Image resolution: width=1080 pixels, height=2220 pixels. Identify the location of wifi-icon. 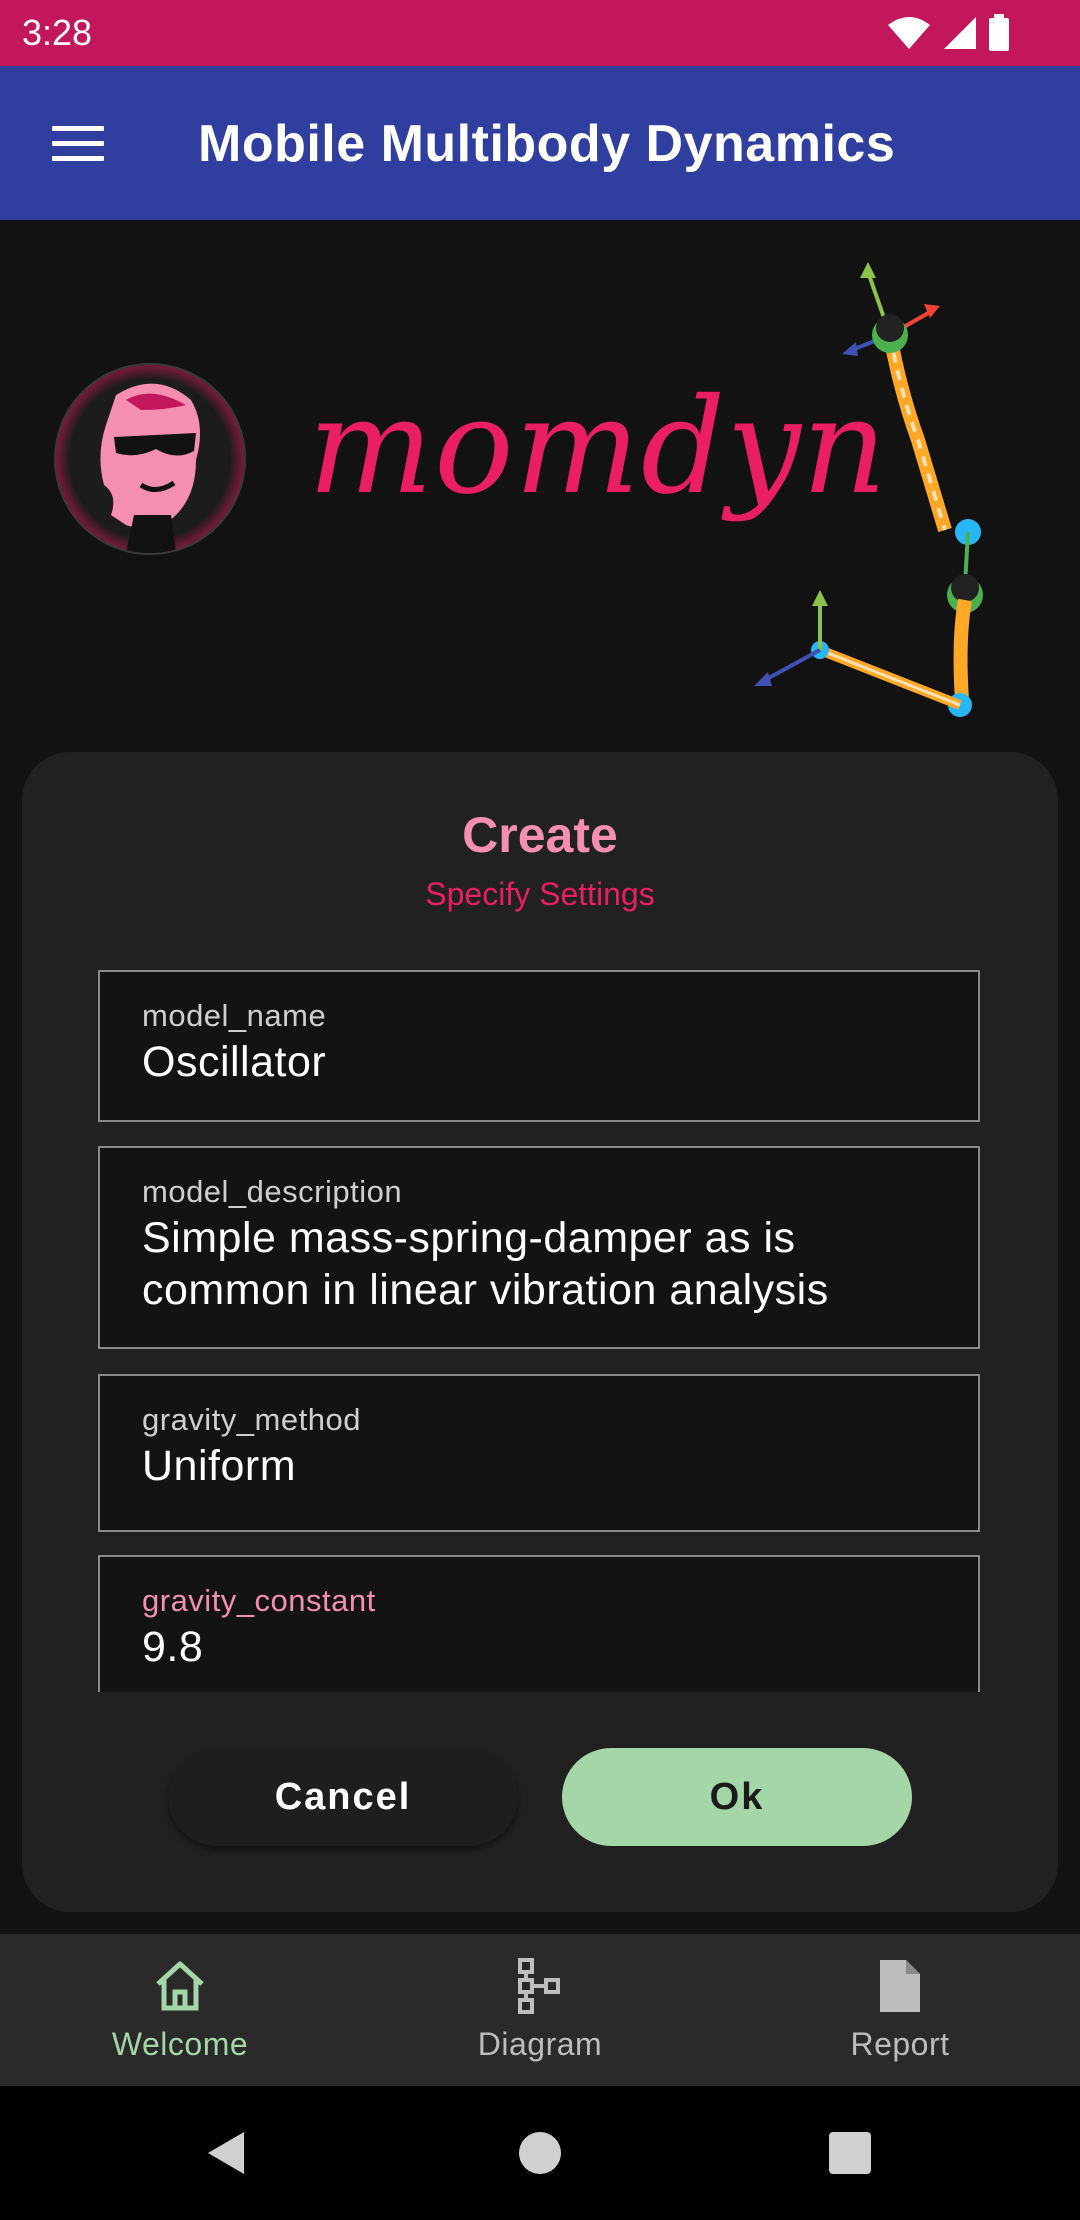
(909, 33).